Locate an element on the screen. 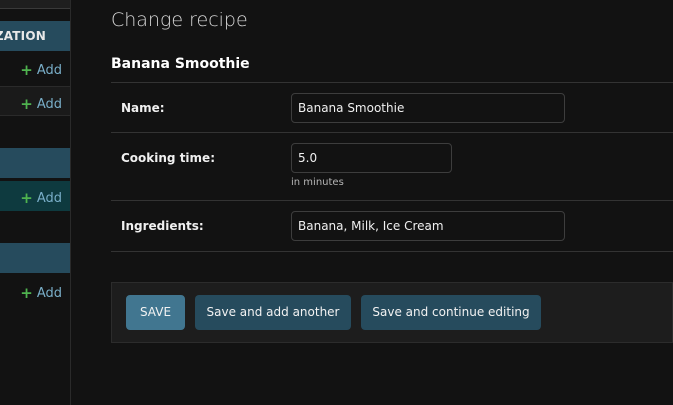 The height and width of the screenshot is (405, 673). form-row-ingredients: Ingredients: is located at coordinates (392, 226).